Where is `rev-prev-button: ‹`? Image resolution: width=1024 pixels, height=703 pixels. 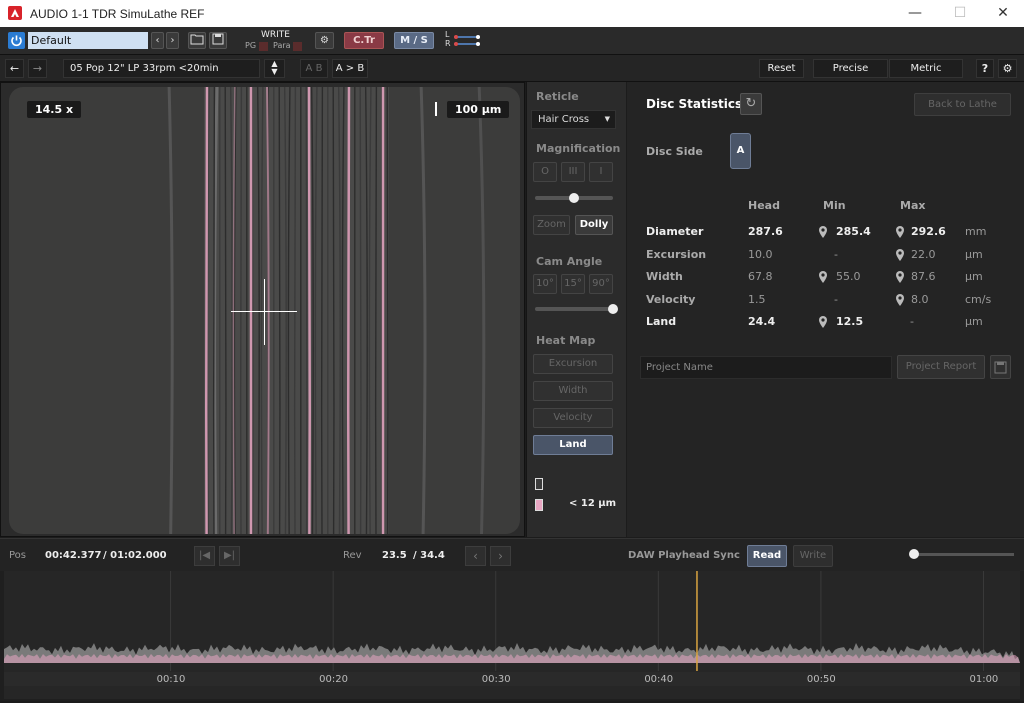 rev-prev-button: ‹ is located at coordinates (475, 556).